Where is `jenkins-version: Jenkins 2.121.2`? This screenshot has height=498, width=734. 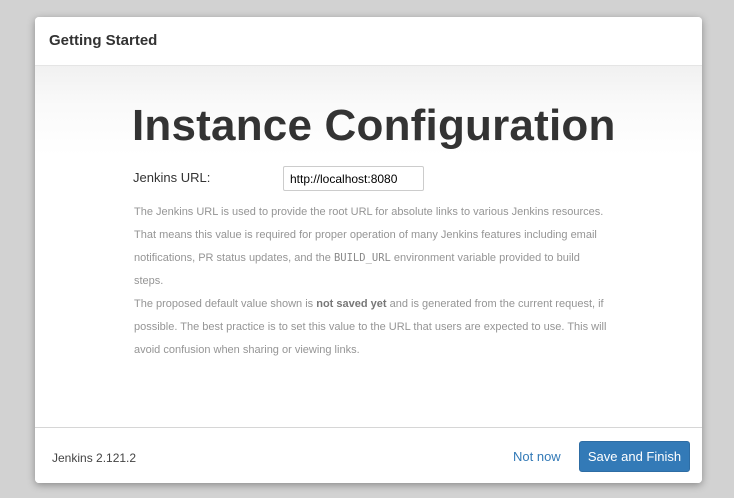
jenkins-version: Jenkins 2.121.2 is located at coordinates (94, 458).